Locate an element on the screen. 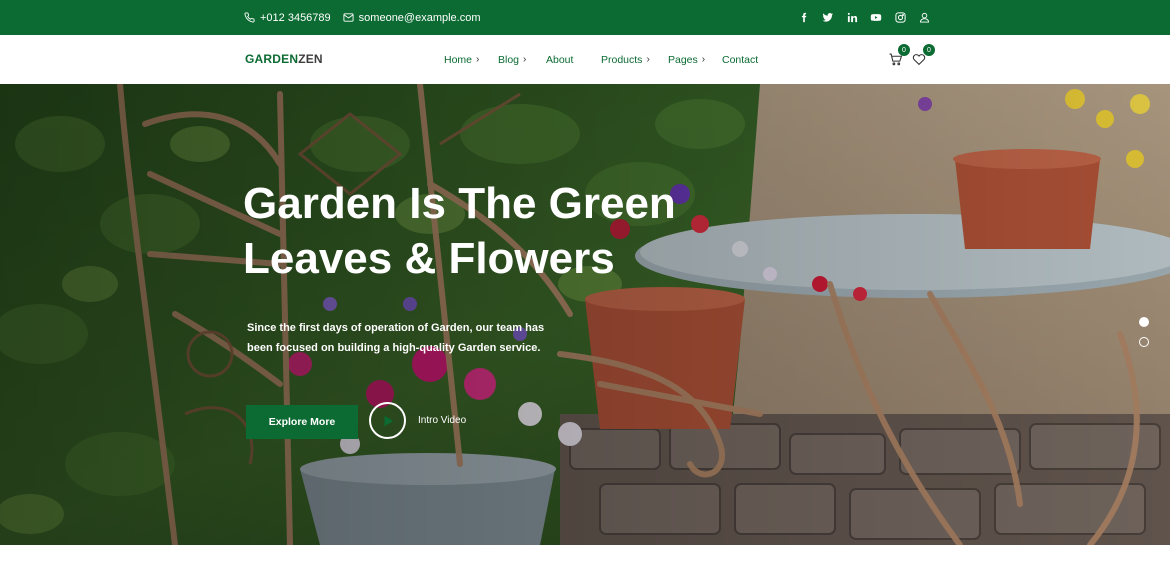  contact-info: +012 3456789 someone@example.com is located at coordinates (368, 17).